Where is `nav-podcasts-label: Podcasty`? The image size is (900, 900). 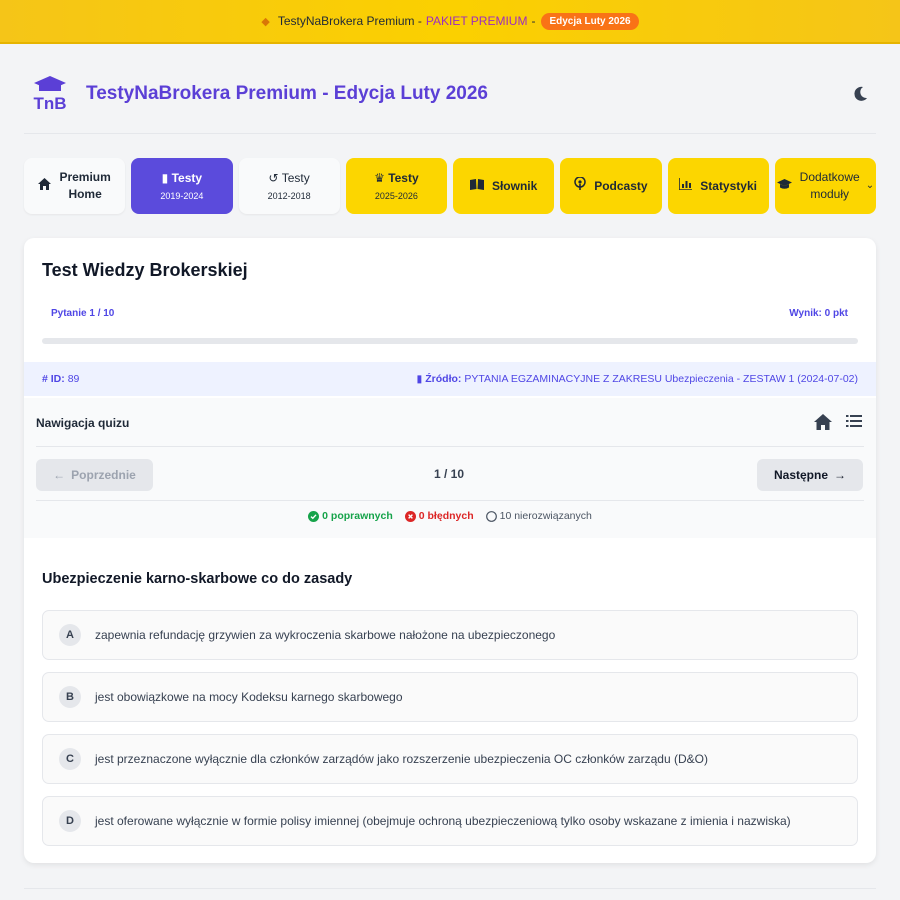
nav-podcasts-label: Podcasty is located at coordinates (621, 185).